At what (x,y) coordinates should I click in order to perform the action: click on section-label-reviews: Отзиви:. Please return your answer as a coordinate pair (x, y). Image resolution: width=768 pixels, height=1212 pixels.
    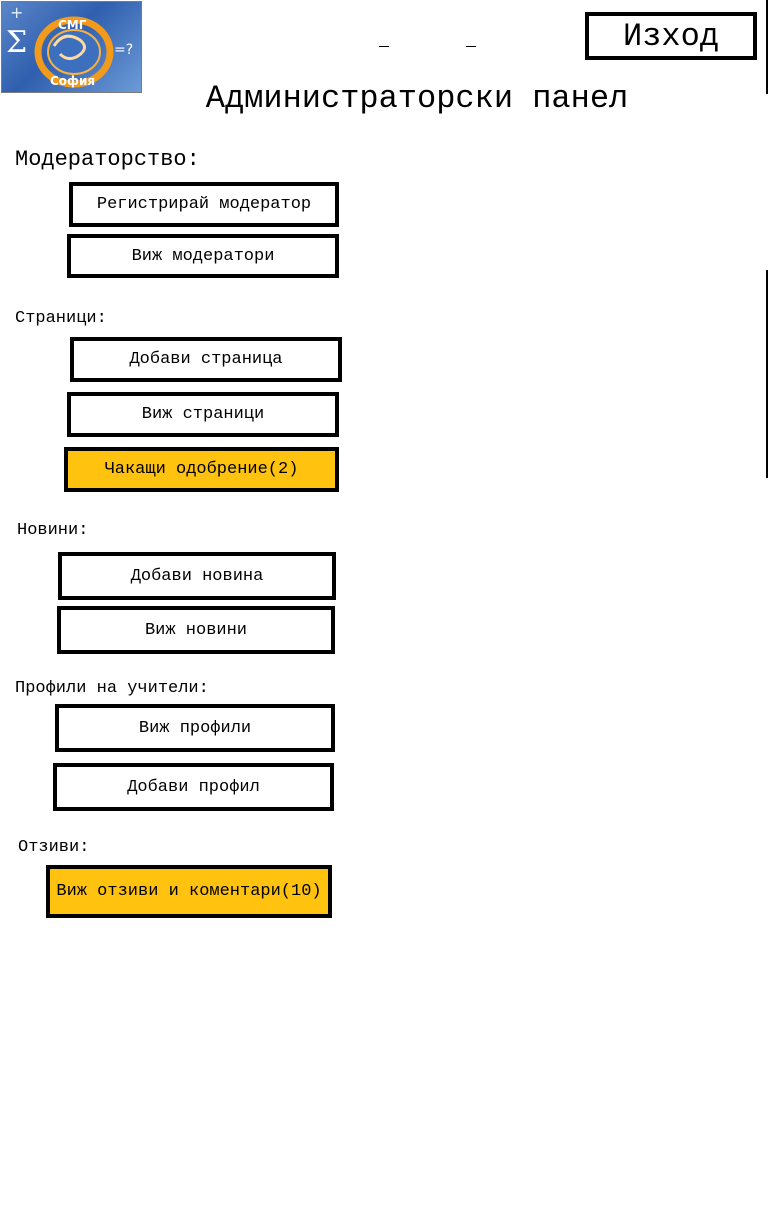
    Looking at the image, I should click on (54, 847).